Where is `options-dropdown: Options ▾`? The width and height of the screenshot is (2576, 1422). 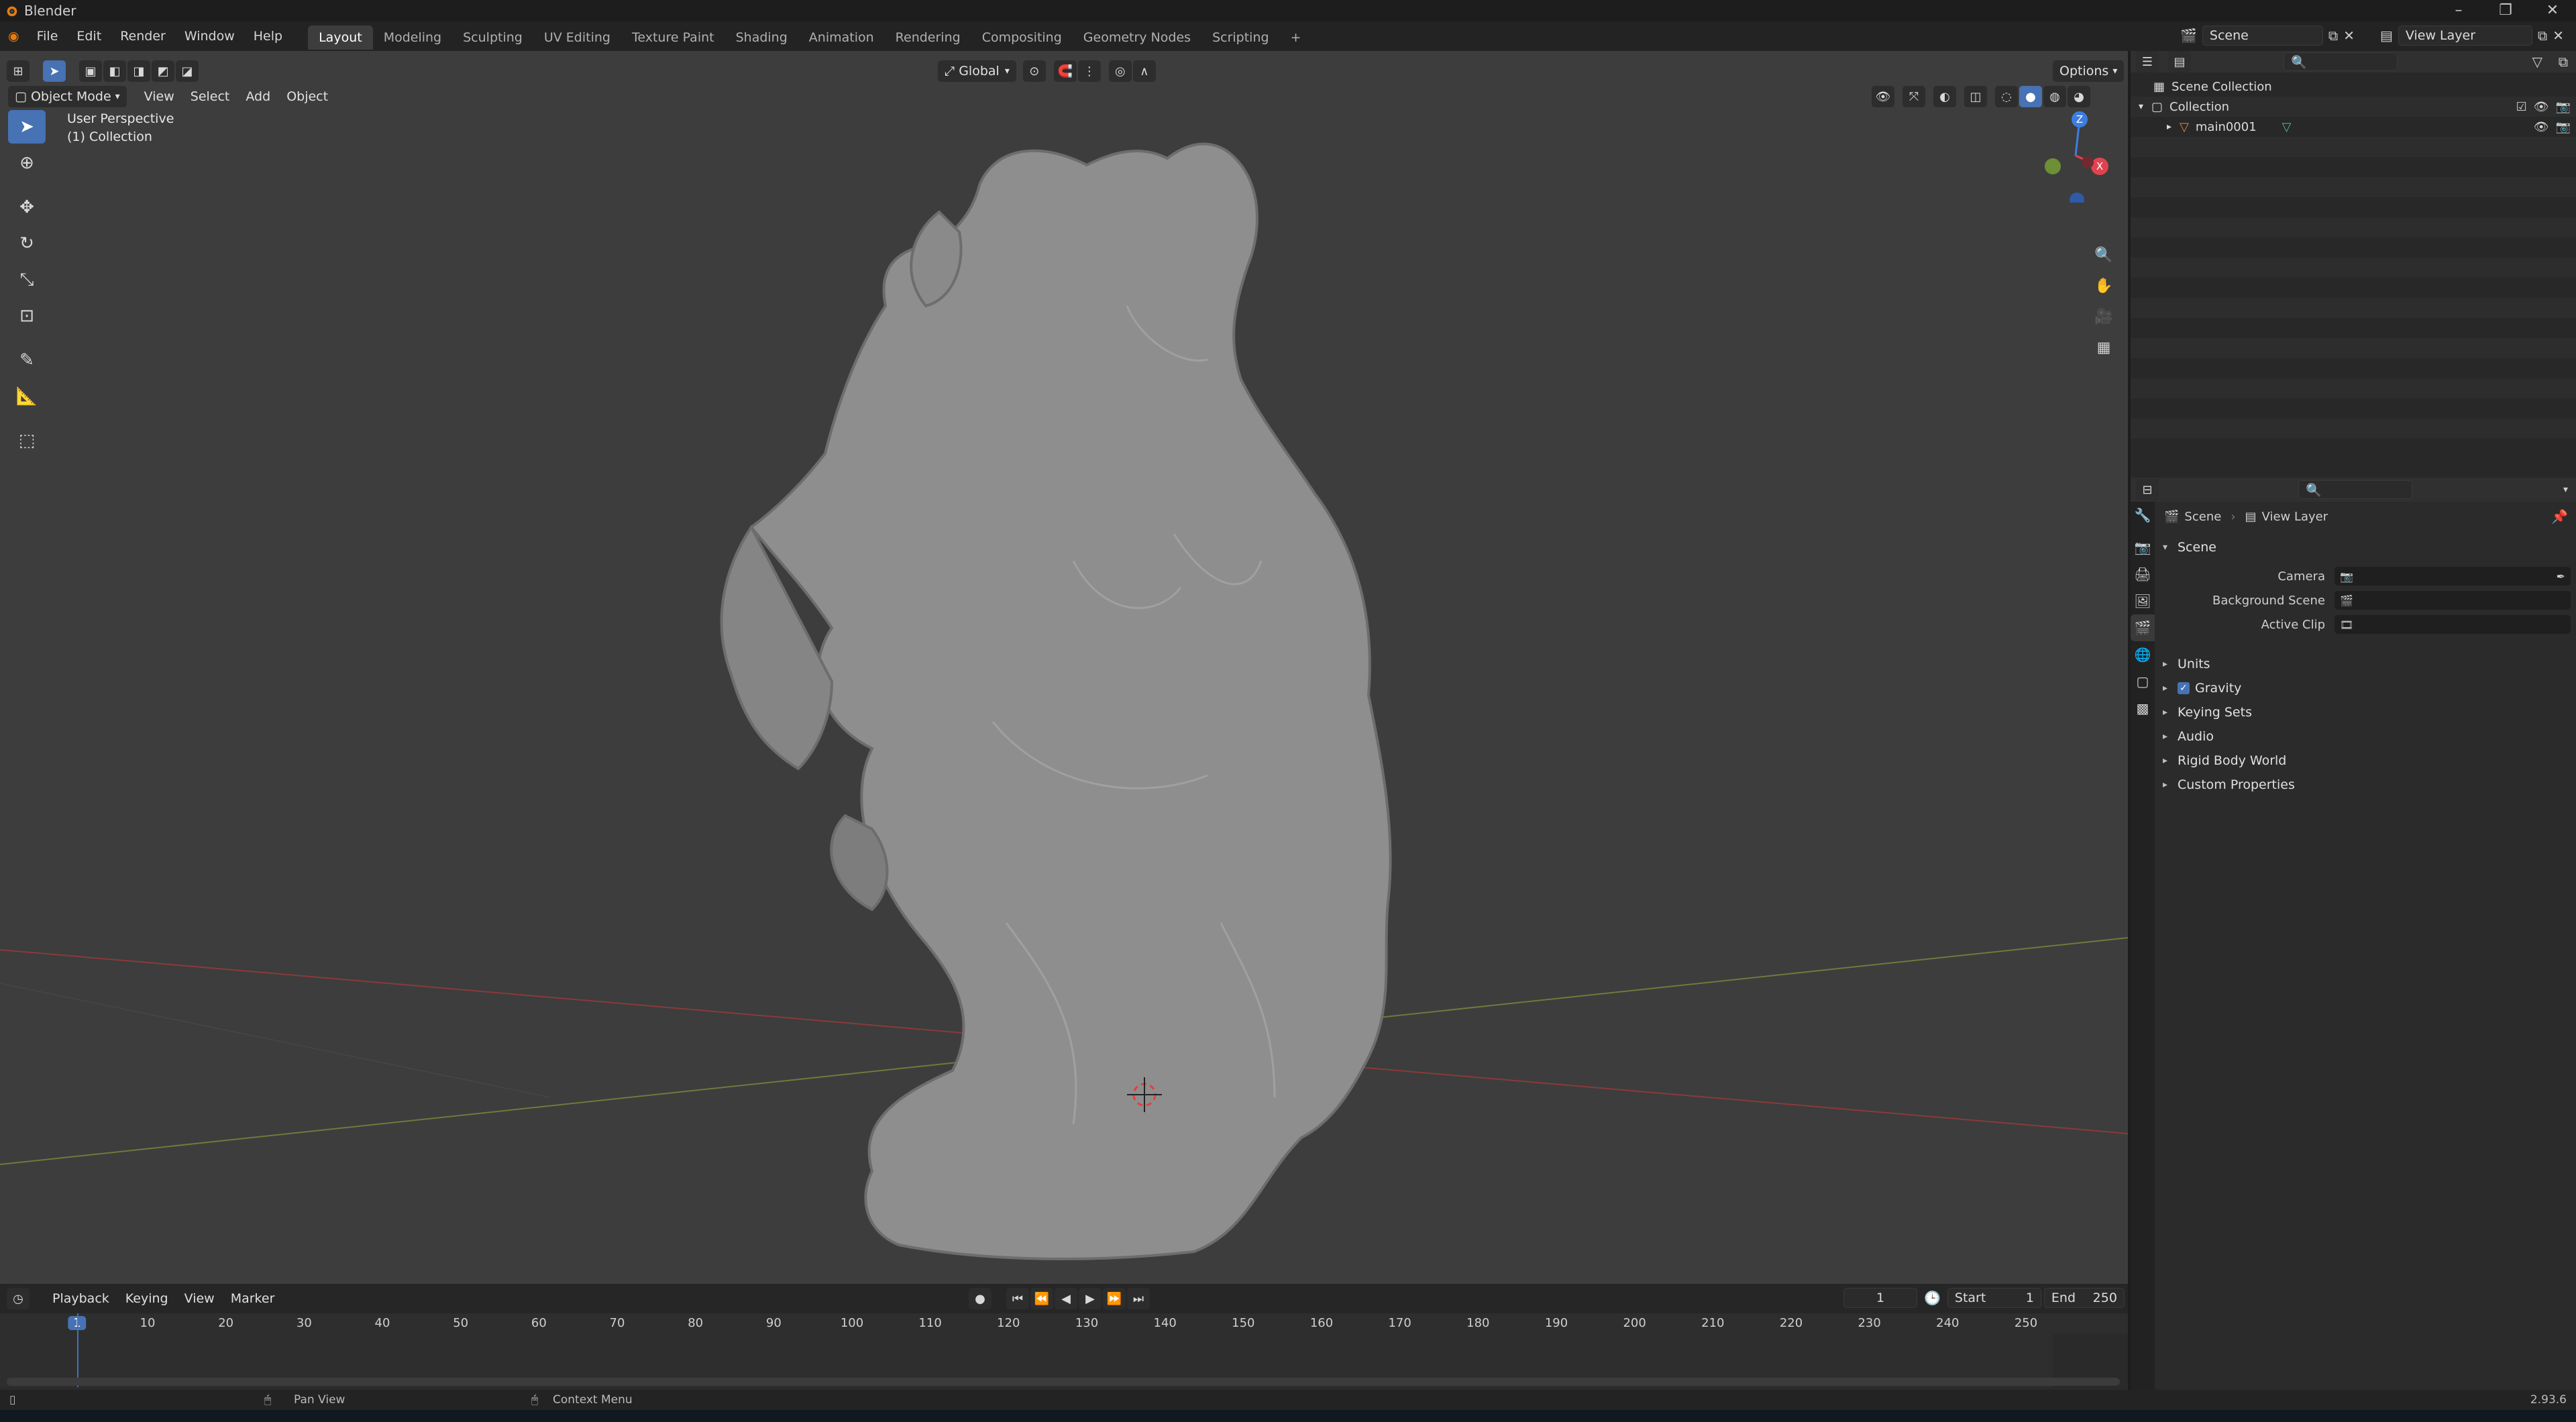 options-dropdown: Options ▾ is located at coordinates (2089, 71).